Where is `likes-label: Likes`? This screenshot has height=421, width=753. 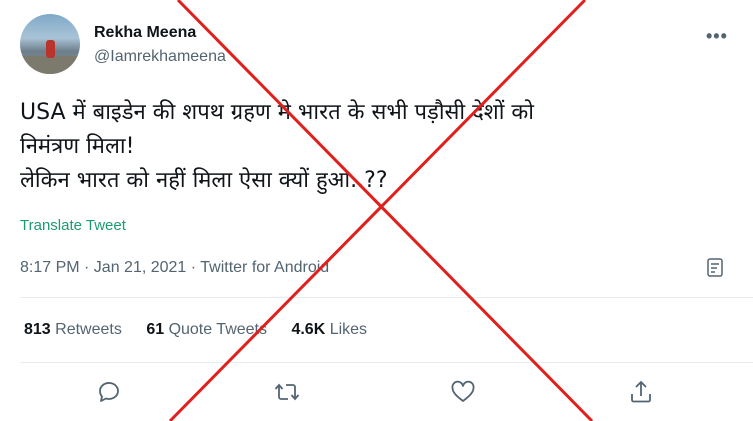 likes-label: Likes is located at coordinates (348, 329).